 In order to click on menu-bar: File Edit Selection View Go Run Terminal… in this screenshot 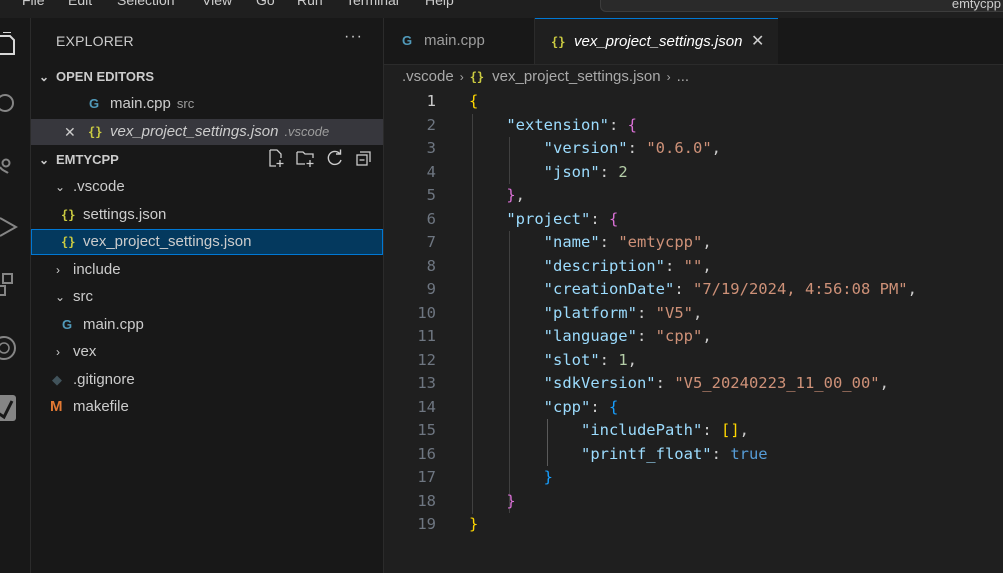, I will do `click(501, 9)`.